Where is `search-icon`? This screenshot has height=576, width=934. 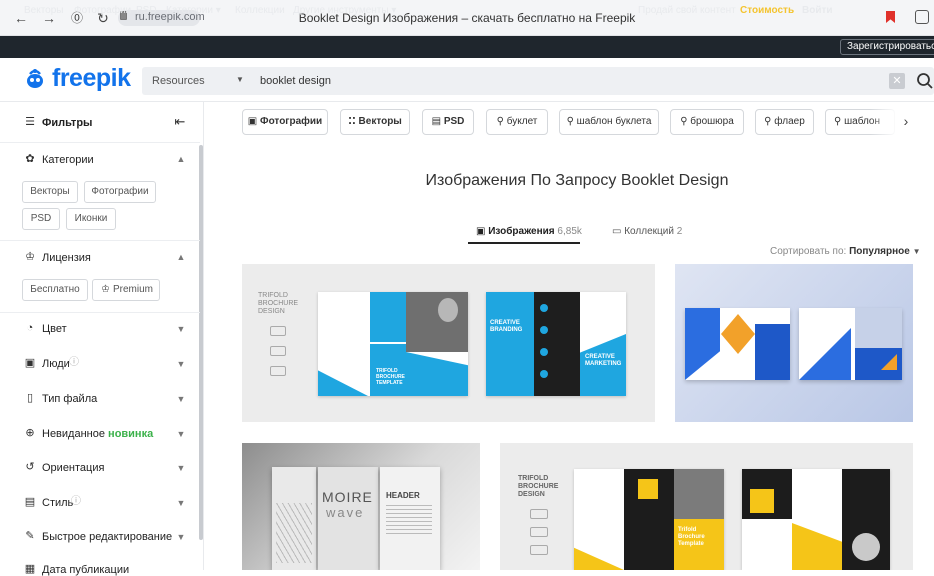 search-icon is located at coordinates (925, 81).